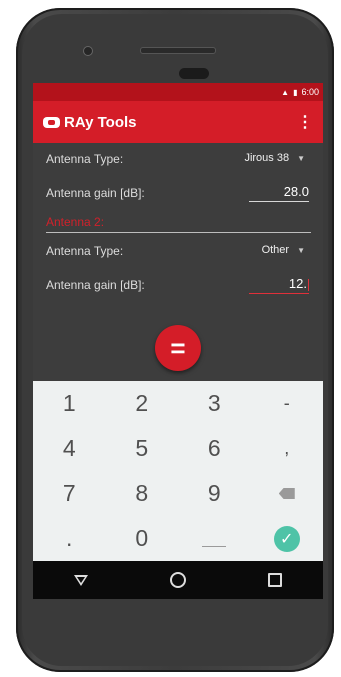 The height and width of the screenshot is (677, 341). Describe the element at coordinates (214, 546) in the screenshot. I see `space-icon` at that location.